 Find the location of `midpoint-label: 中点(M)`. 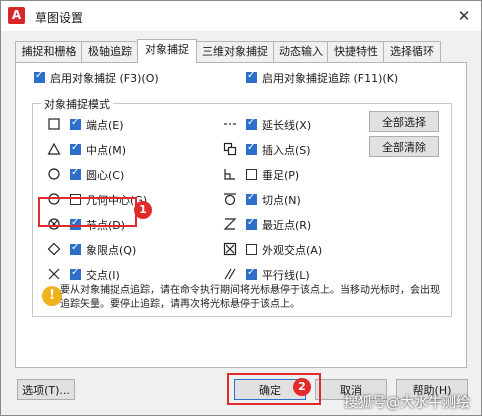

midpoint-label: 中点(M) is located at coordinates (106, 150).